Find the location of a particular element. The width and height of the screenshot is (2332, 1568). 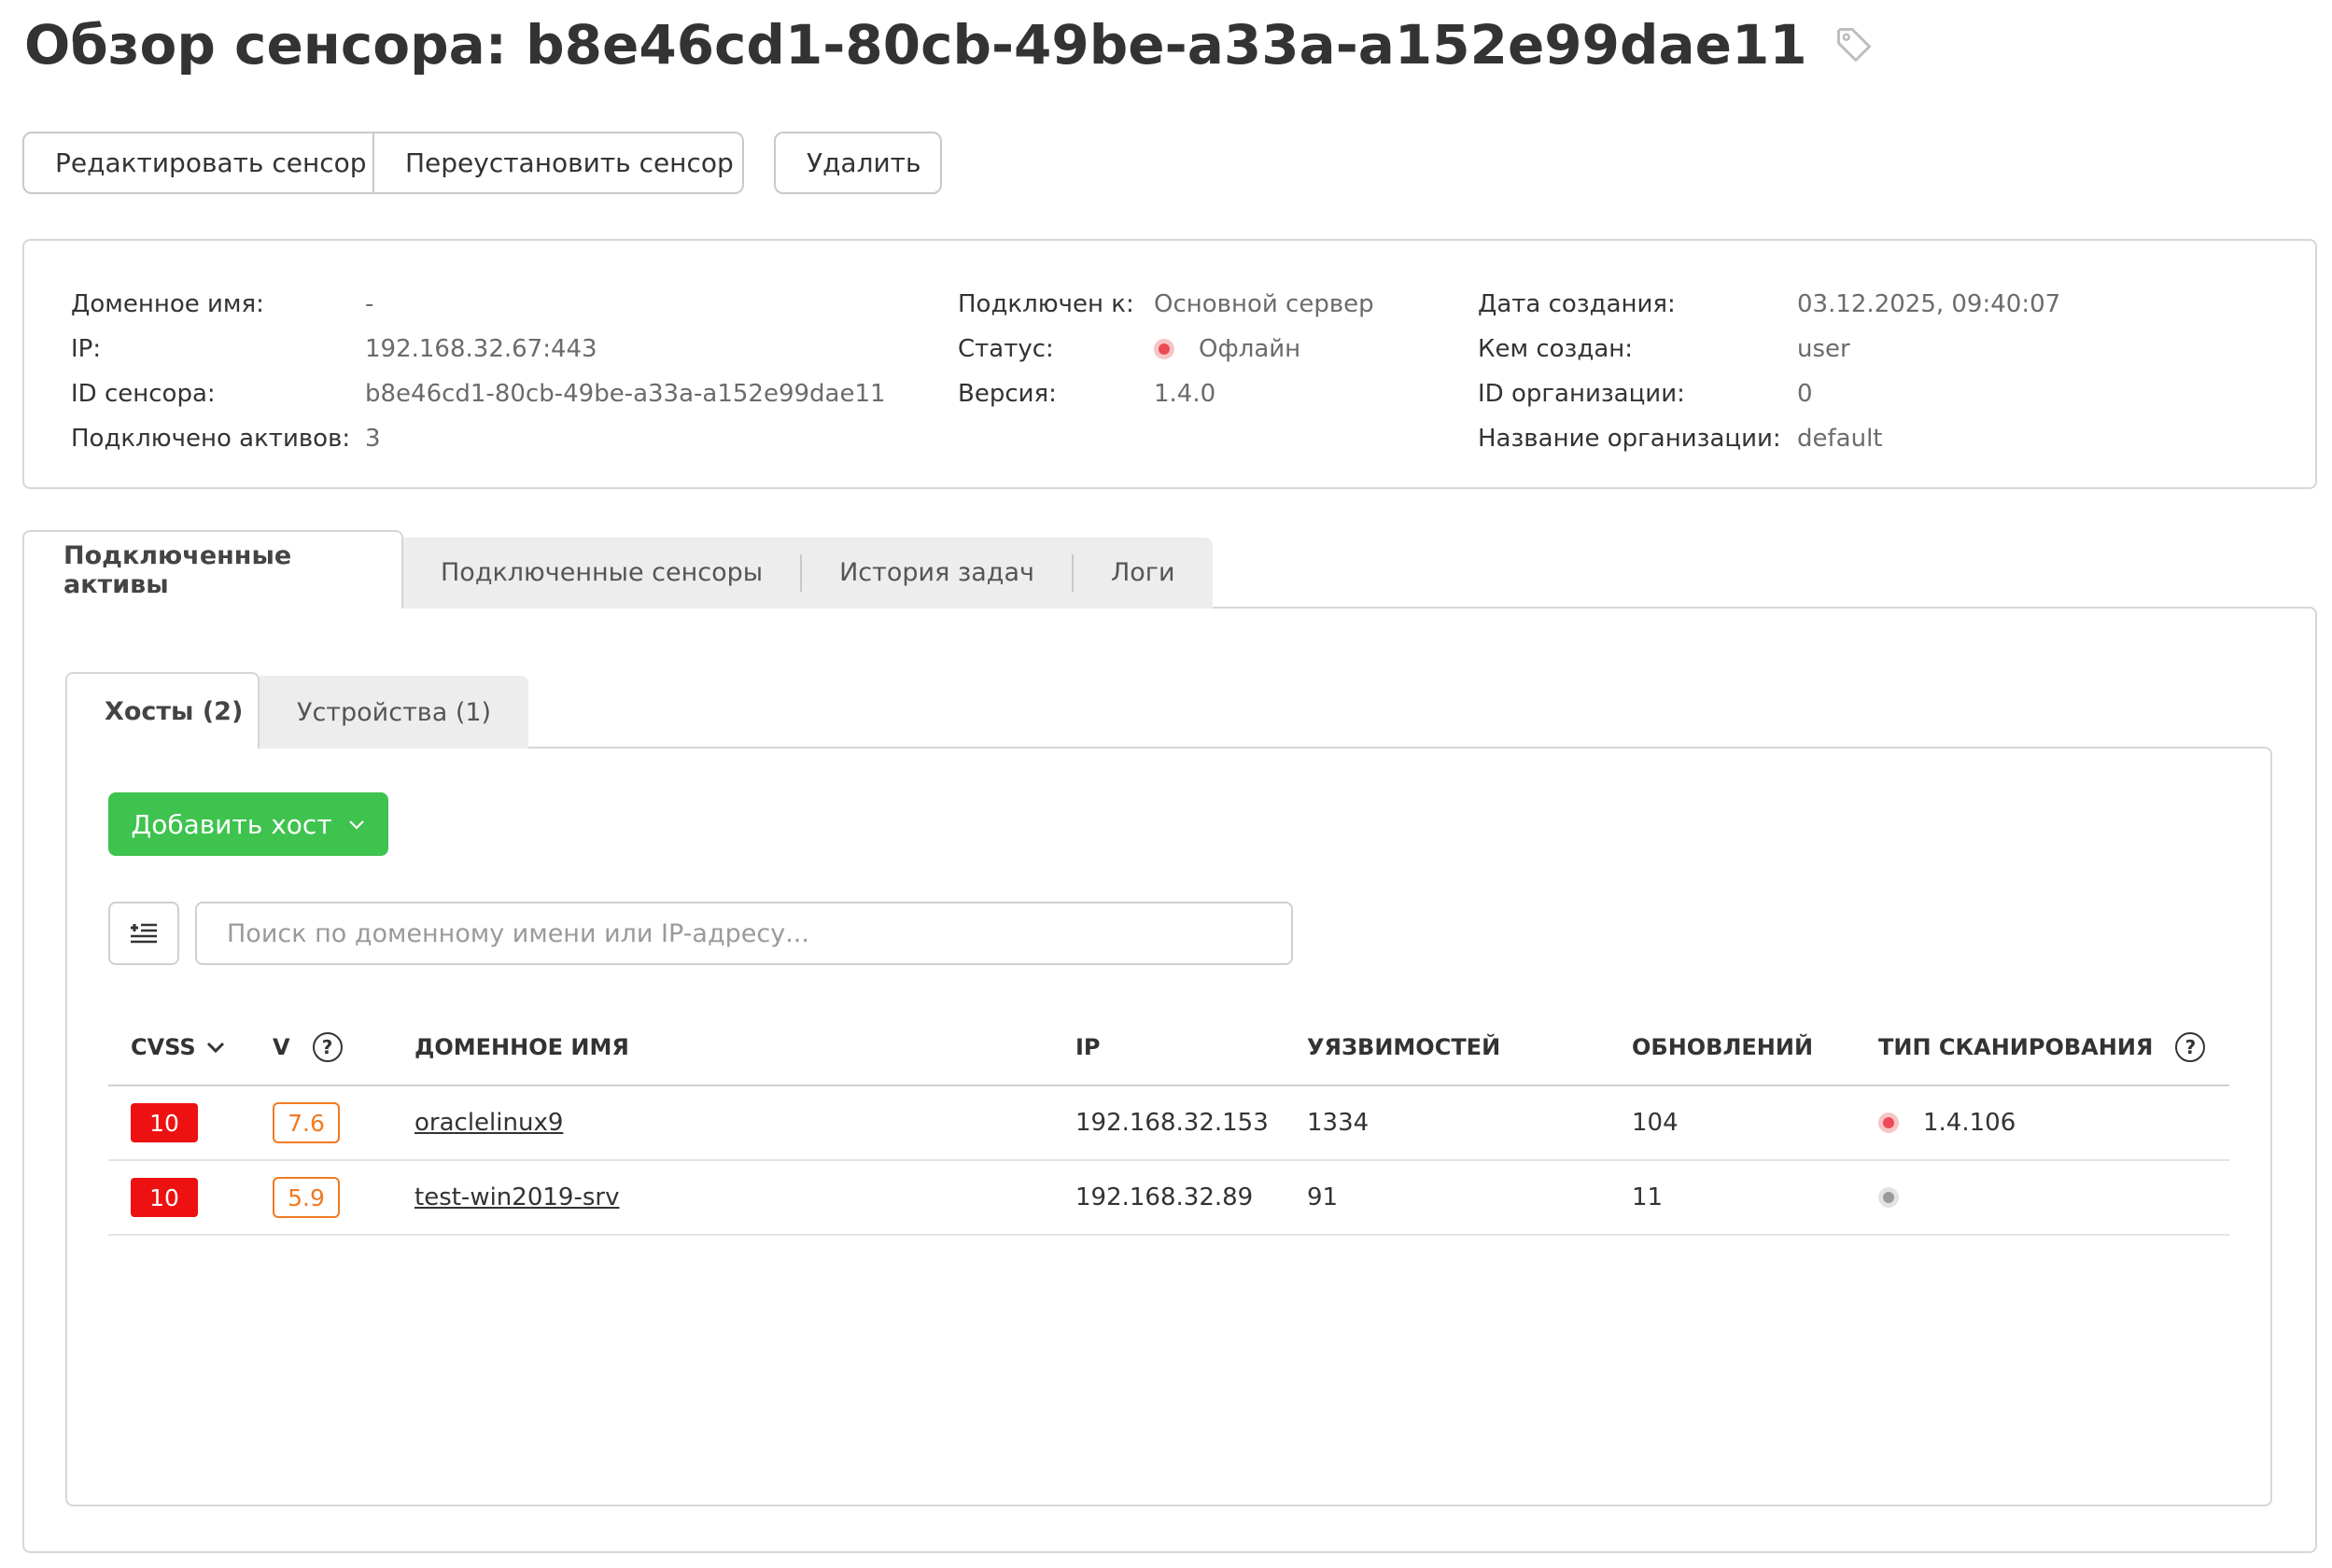

info-row: Подключен к: Основной сервер is located at coordinates (1166, 304).